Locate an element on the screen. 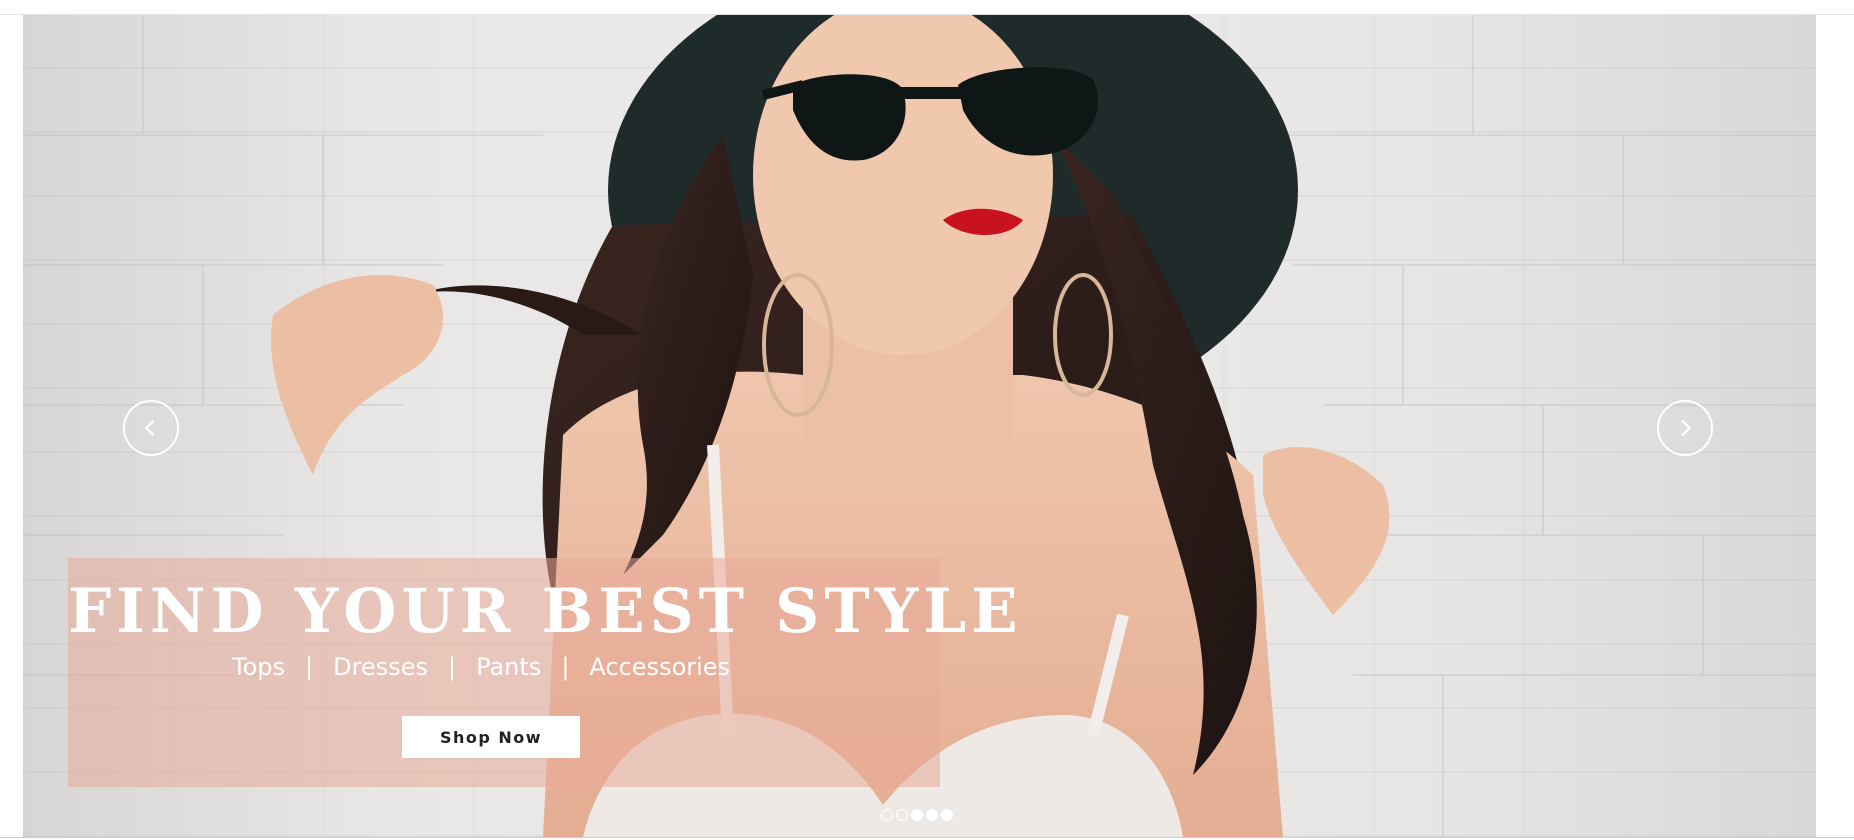 This screenshot has height=840, width=1854. slide-pagination is located at coordinates (917, 815).